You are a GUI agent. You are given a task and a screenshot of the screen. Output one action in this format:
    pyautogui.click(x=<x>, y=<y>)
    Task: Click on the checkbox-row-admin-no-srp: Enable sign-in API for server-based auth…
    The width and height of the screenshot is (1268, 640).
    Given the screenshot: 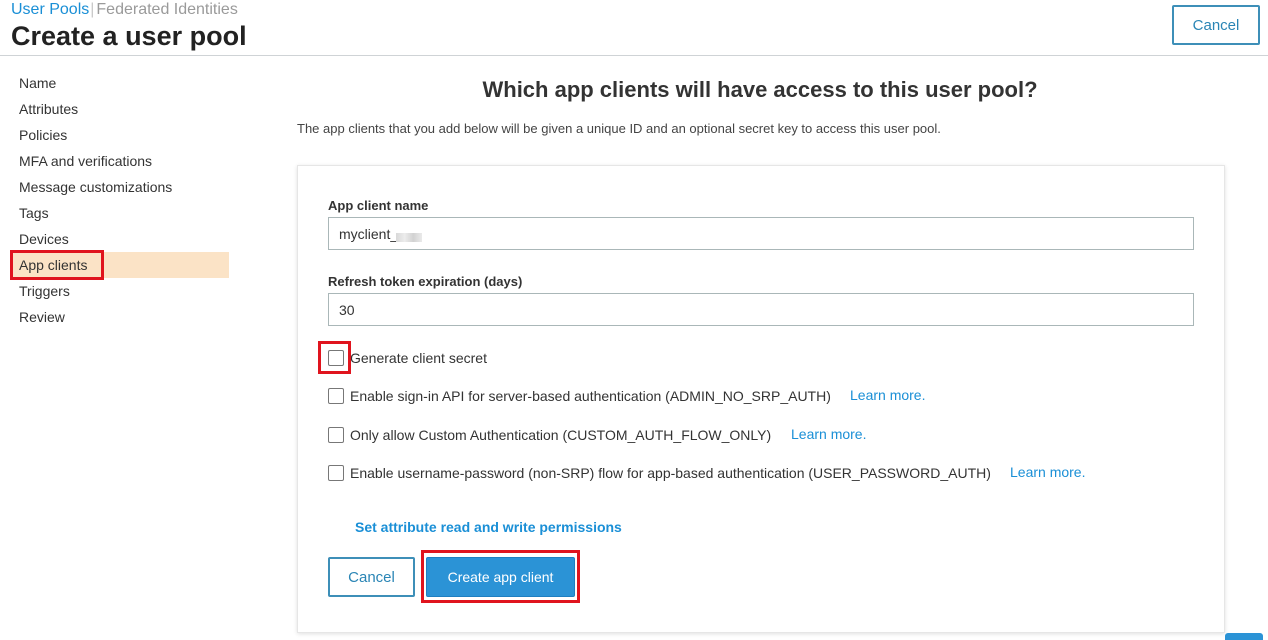 What is the action you would take?
    pyautogui.click(x=763, y=396)
    